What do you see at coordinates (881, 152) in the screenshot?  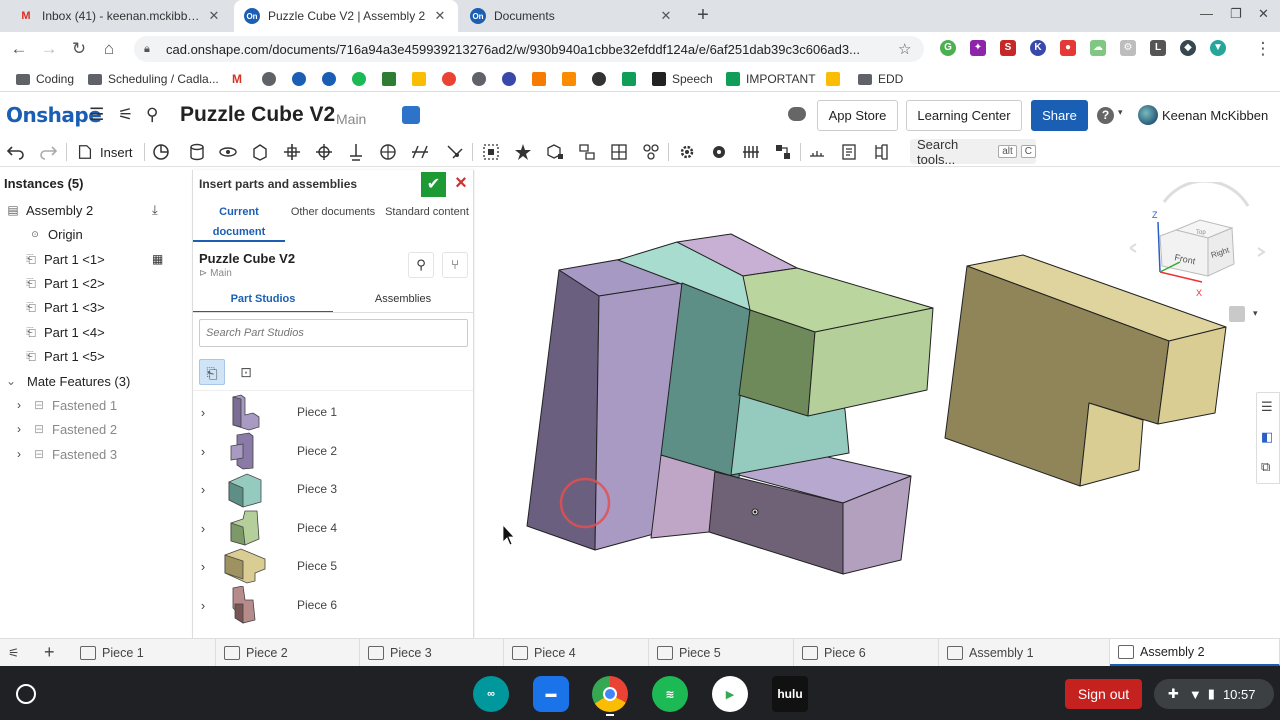 I see `bom-icon` at bounding box center [881, 152].